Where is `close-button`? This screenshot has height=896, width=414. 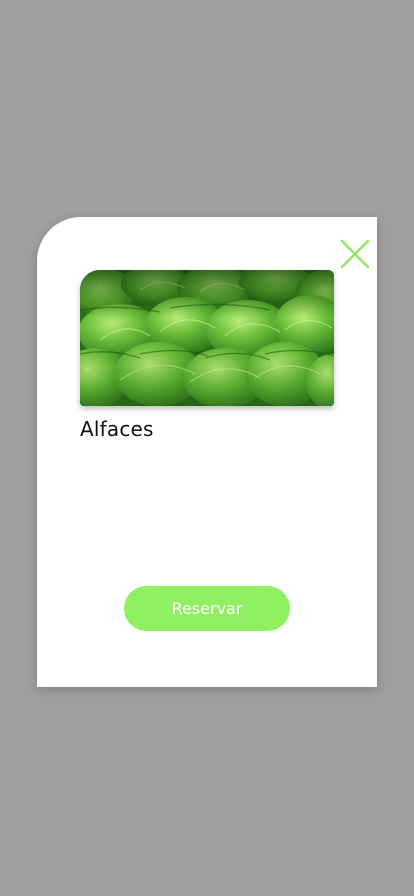 close-button is located at coordinates (355, 254).